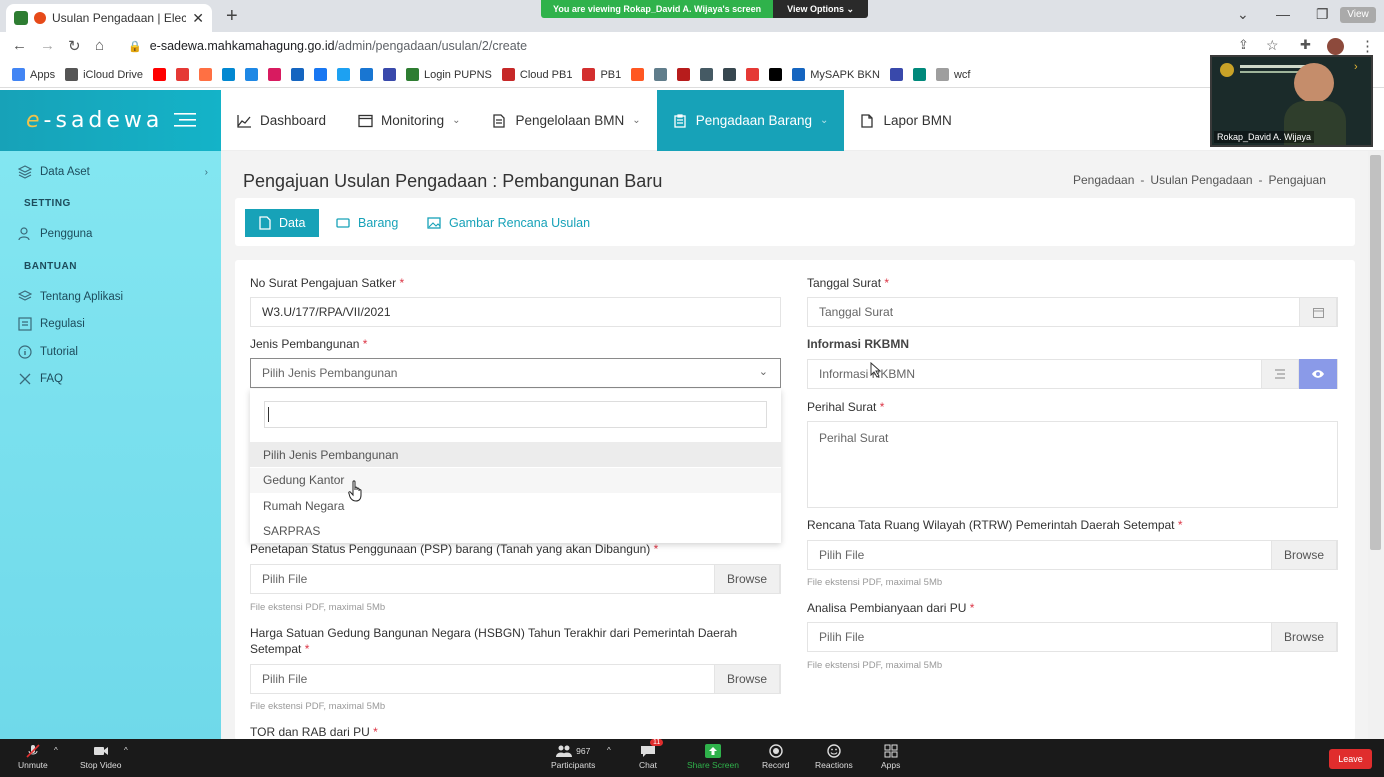 The height and width of the screenshot is (777, 1384). What do you see at coordinates (1303, 637) in the screenshot?
I see `analisa-browse-button: Browse` at bounding box center [1303, 637].